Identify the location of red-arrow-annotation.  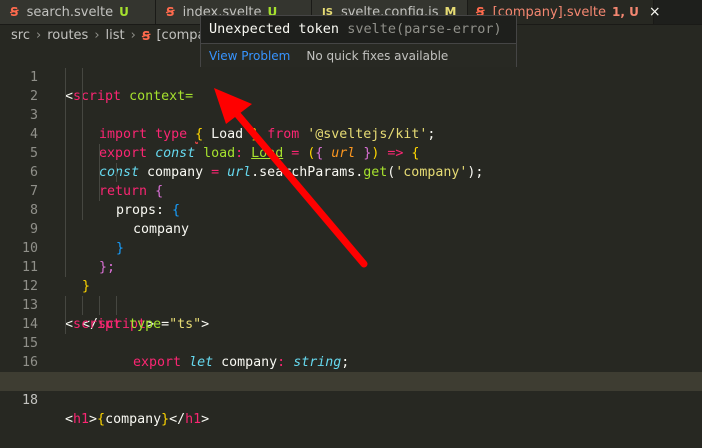
(291, 178).